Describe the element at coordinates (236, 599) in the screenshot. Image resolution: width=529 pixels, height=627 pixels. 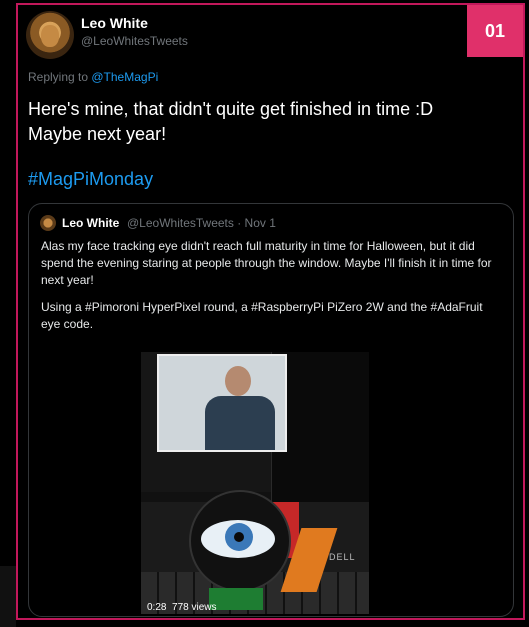
I see `circuit-board` at that location.